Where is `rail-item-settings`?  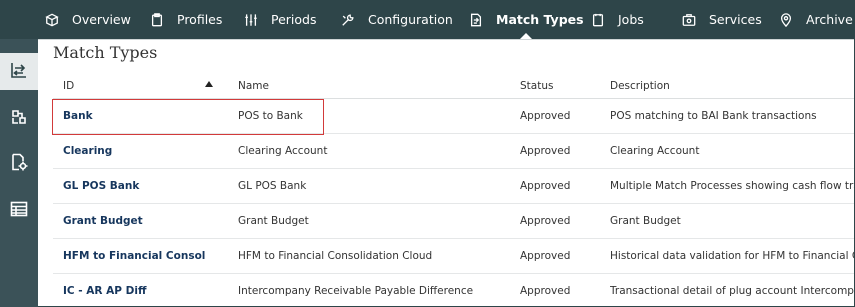 rail-item-settings is located at coordinates (19, 163).